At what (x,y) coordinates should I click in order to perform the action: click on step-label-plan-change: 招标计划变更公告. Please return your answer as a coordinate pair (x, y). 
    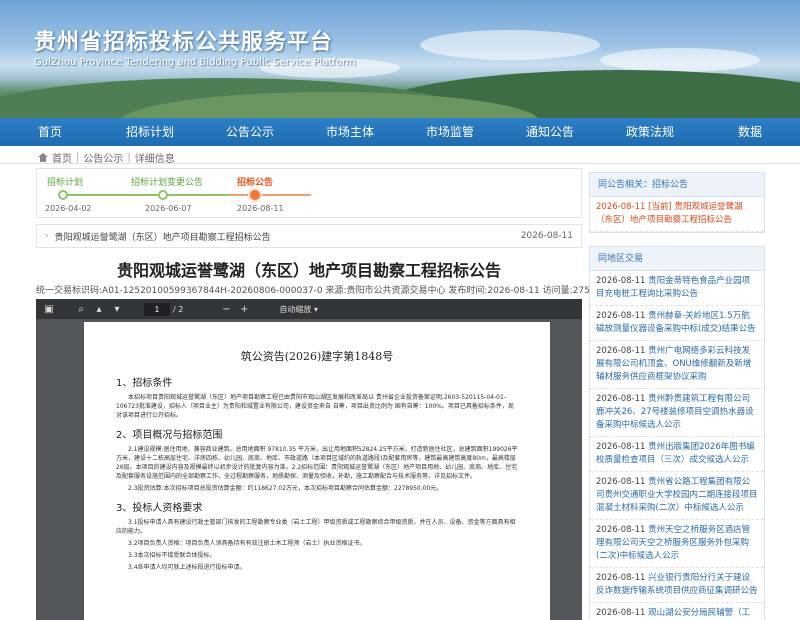
    Looking at the image, I should click on (167, 181).